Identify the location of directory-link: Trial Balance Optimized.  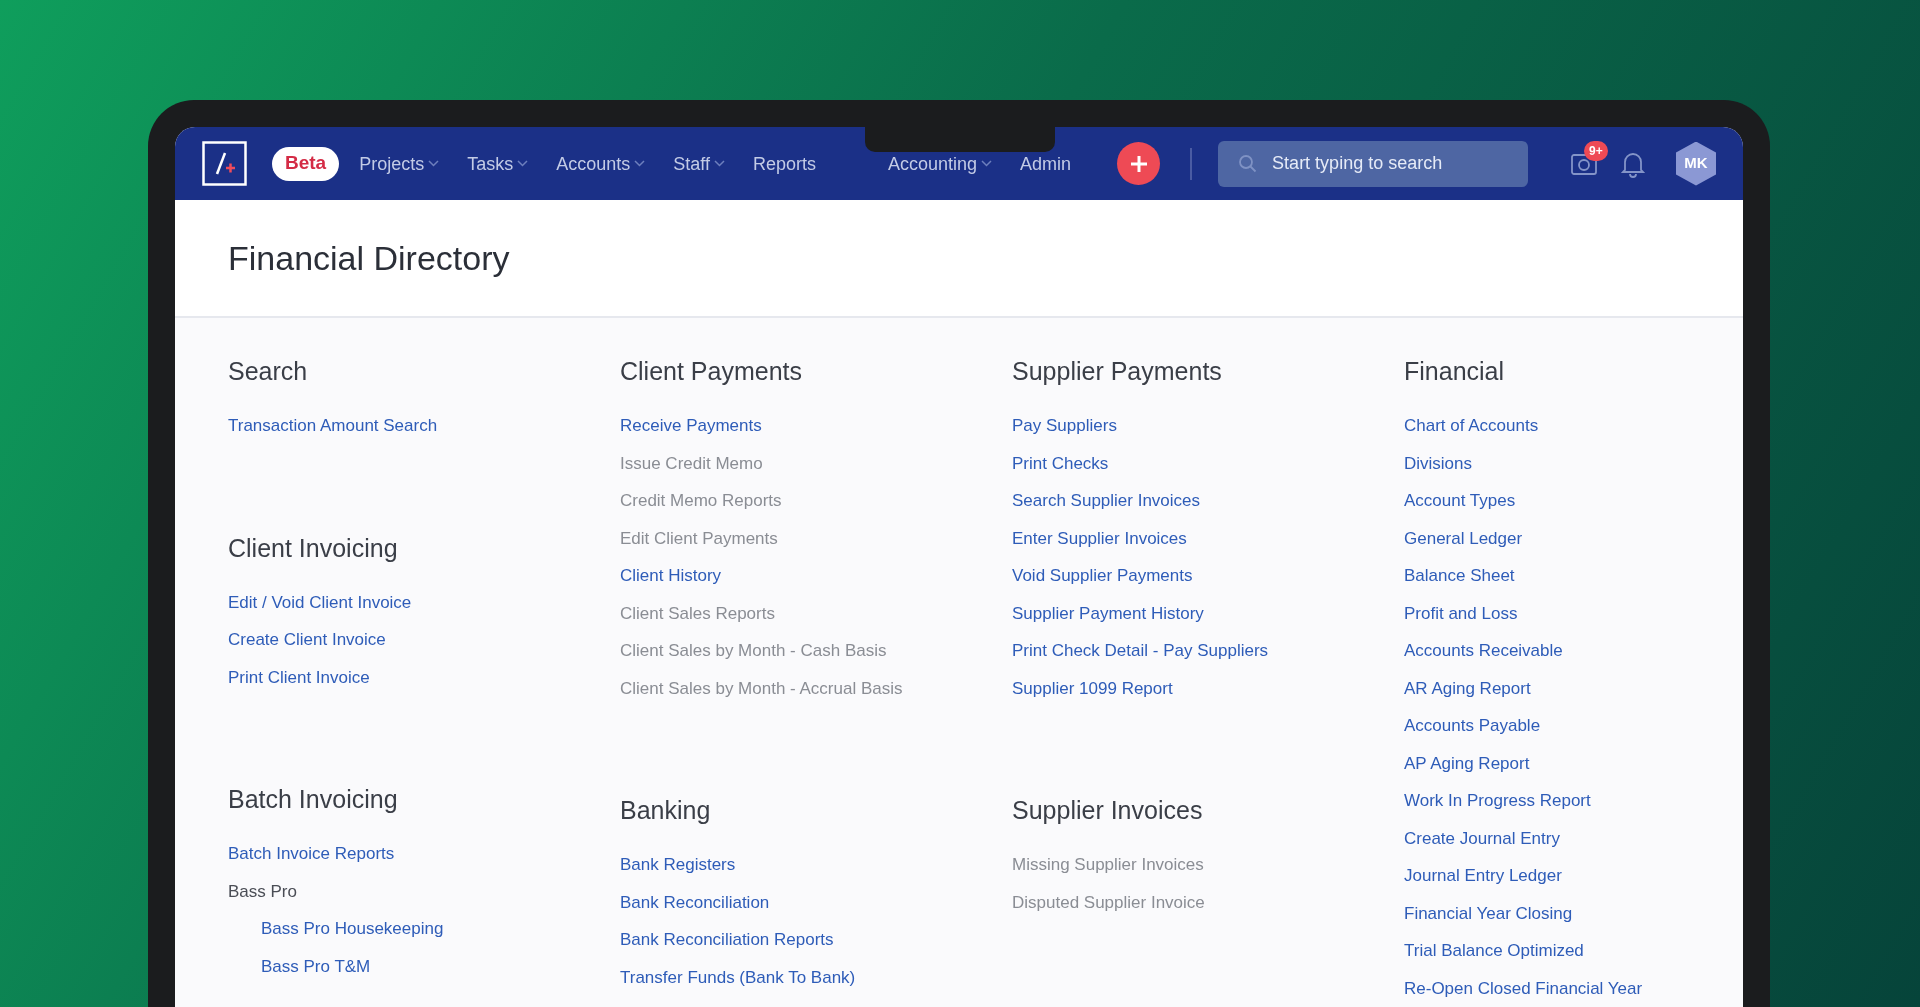
(1573, 951).